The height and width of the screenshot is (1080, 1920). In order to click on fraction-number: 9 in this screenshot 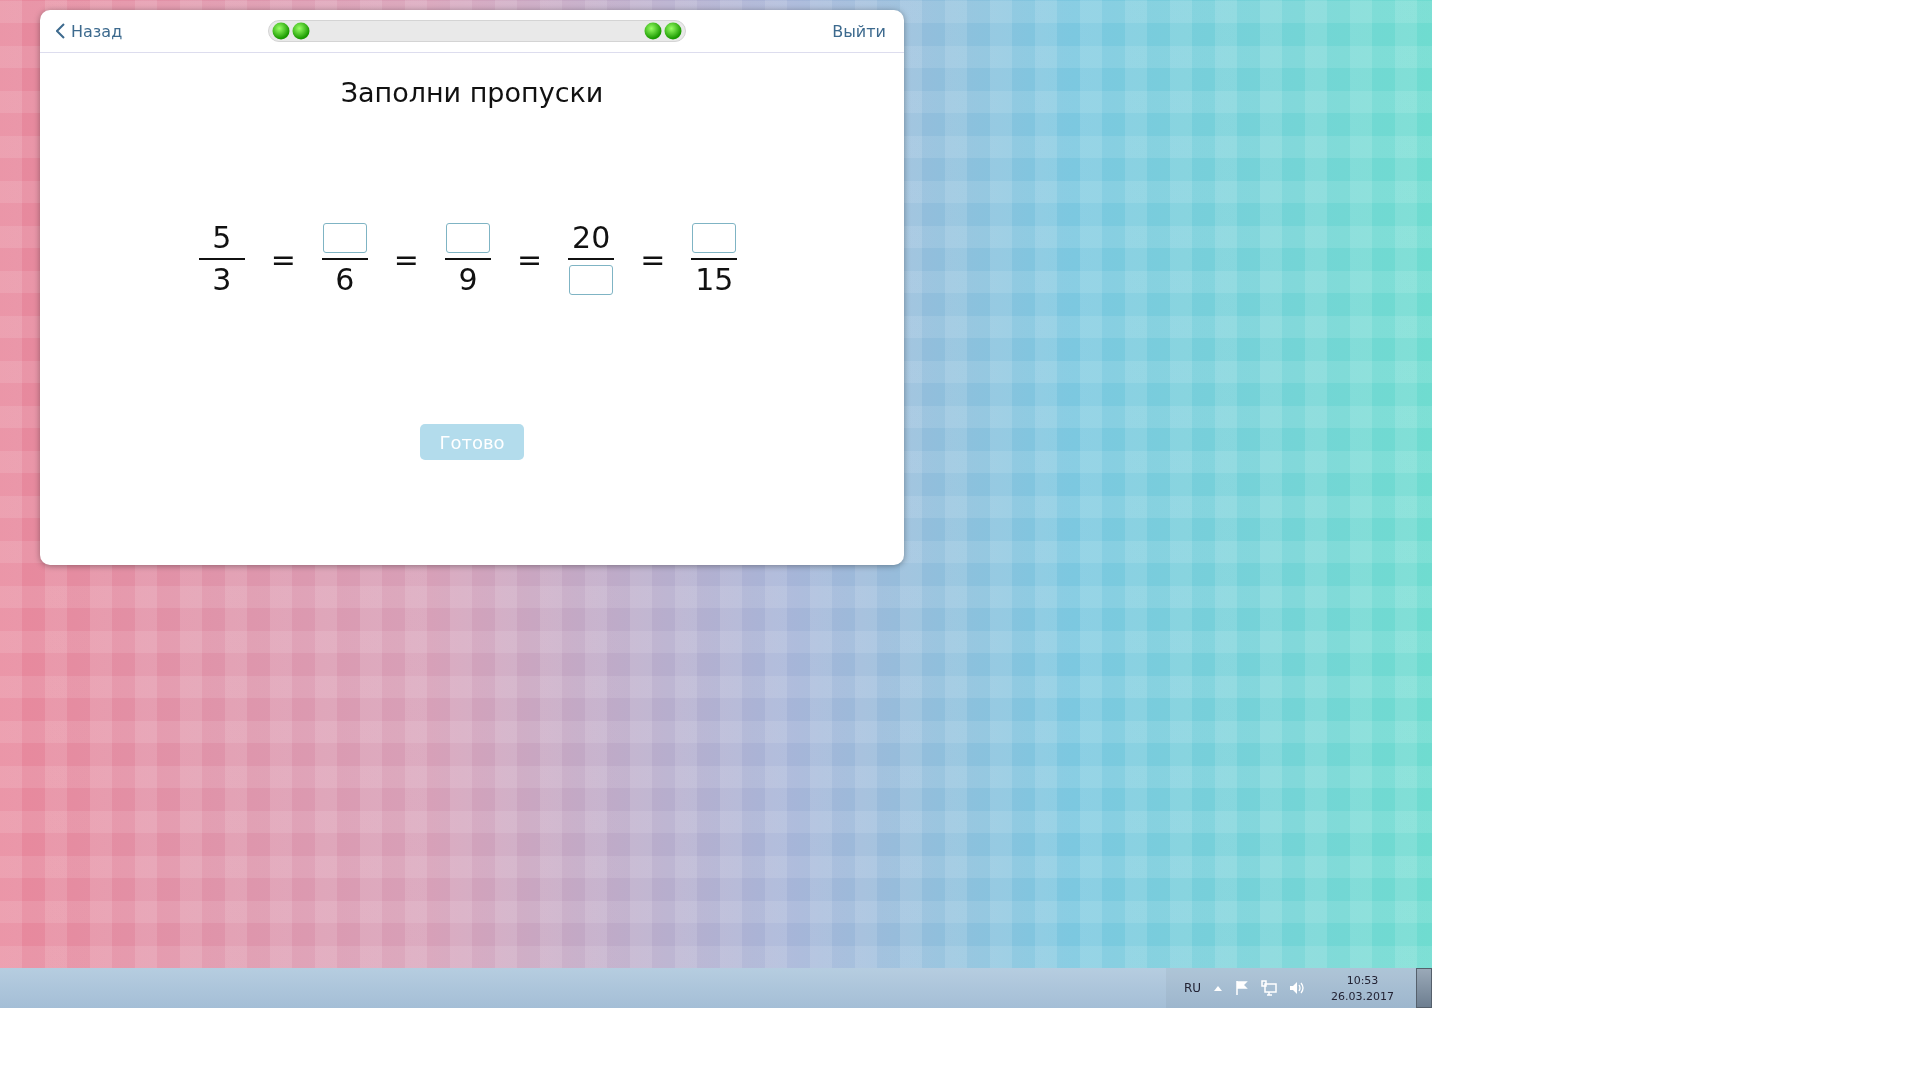, I will do `click(468, 280)`.